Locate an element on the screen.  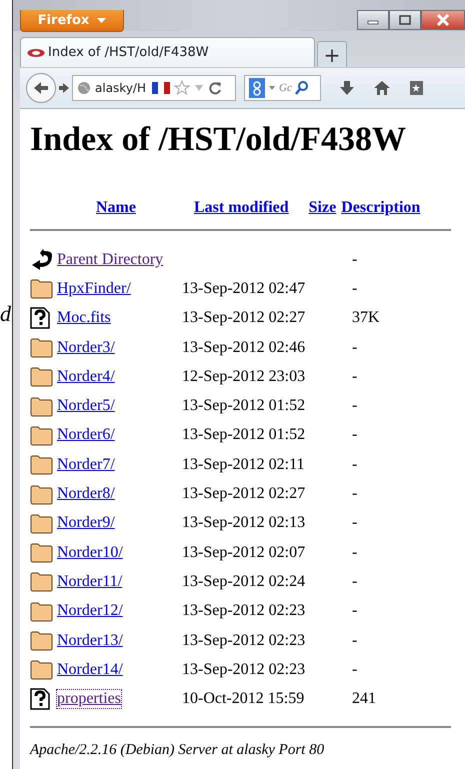
file-link: Norder8/ is located at coordinates (86, 494).